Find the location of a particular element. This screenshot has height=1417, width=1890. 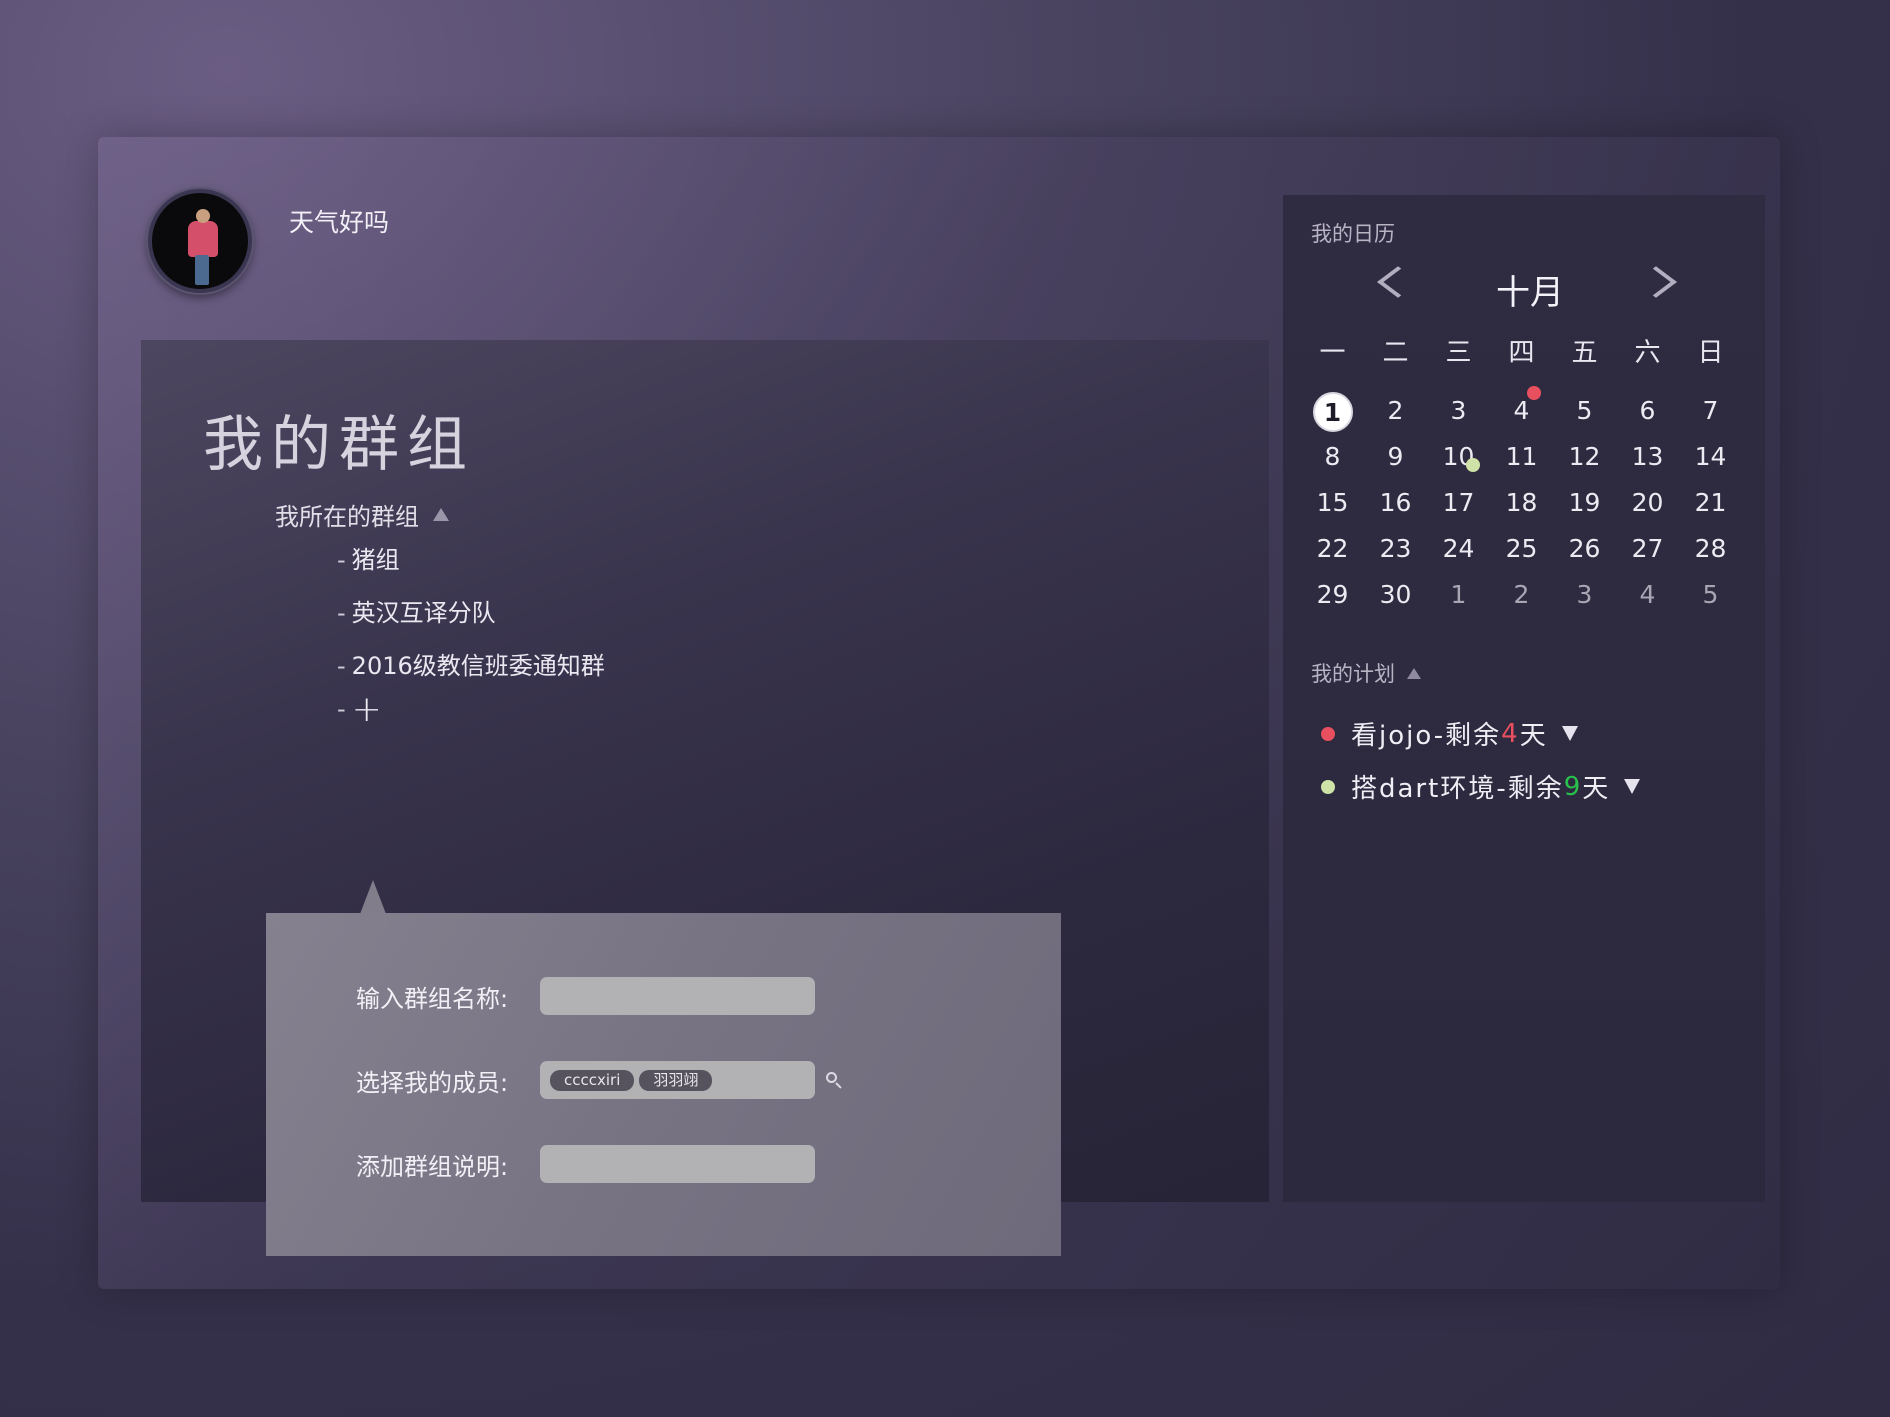

weekday-label: 六 is located at coordinates (1647, 353).